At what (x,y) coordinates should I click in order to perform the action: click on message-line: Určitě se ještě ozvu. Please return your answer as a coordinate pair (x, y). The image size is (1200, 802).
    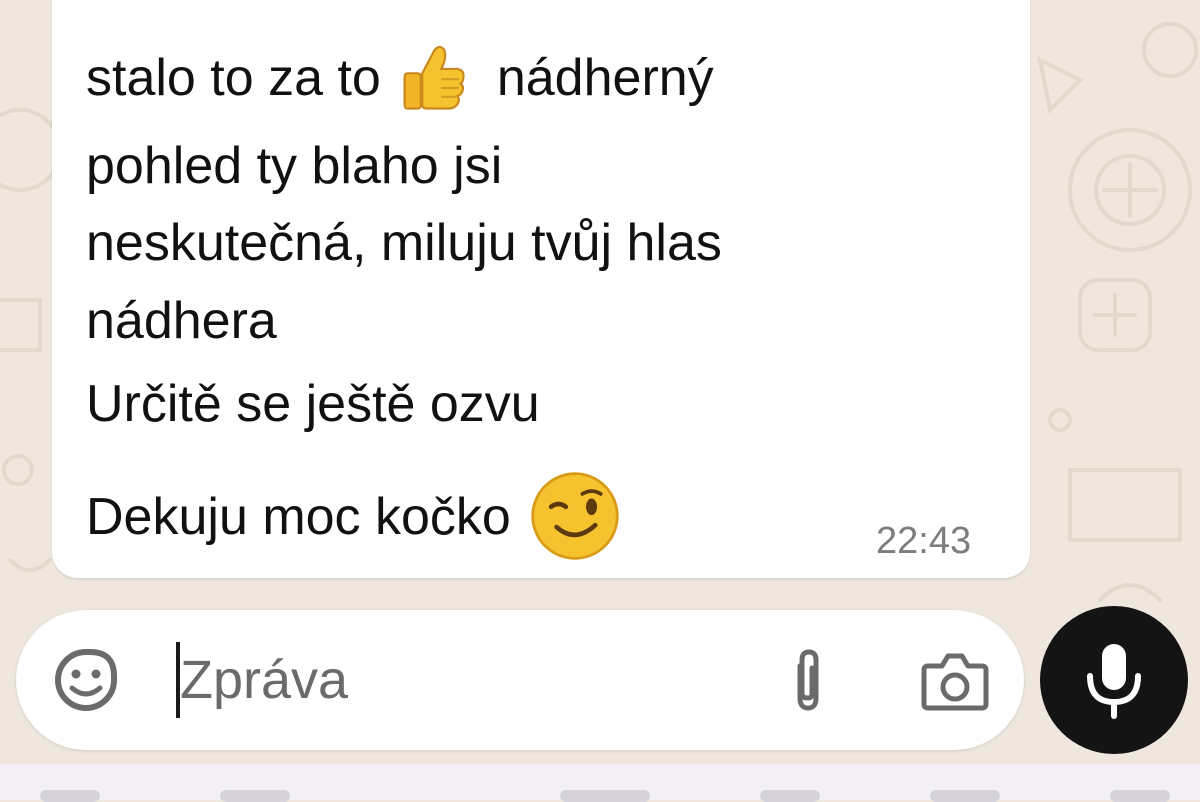
    Looking at the image, I should click on (313, 404).